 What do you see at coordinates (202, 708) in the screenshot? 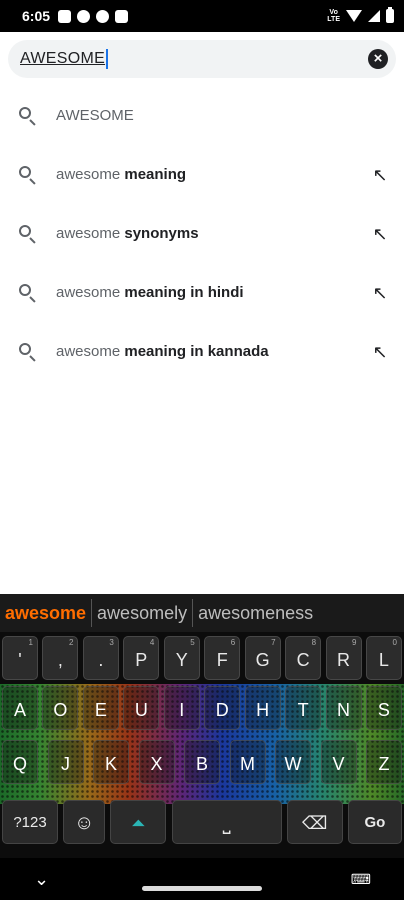
I see `key-row-2: A O E U I D H T N S` at bounding box center [202, 708].